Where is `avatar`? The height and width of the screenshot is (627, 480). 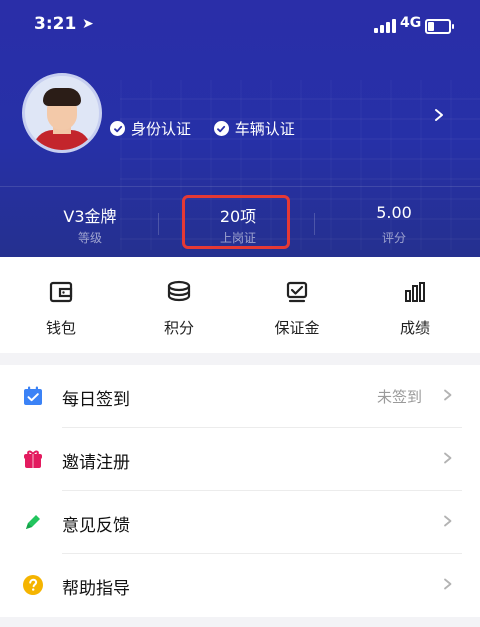
avatar is located at coordinates (62, 113).